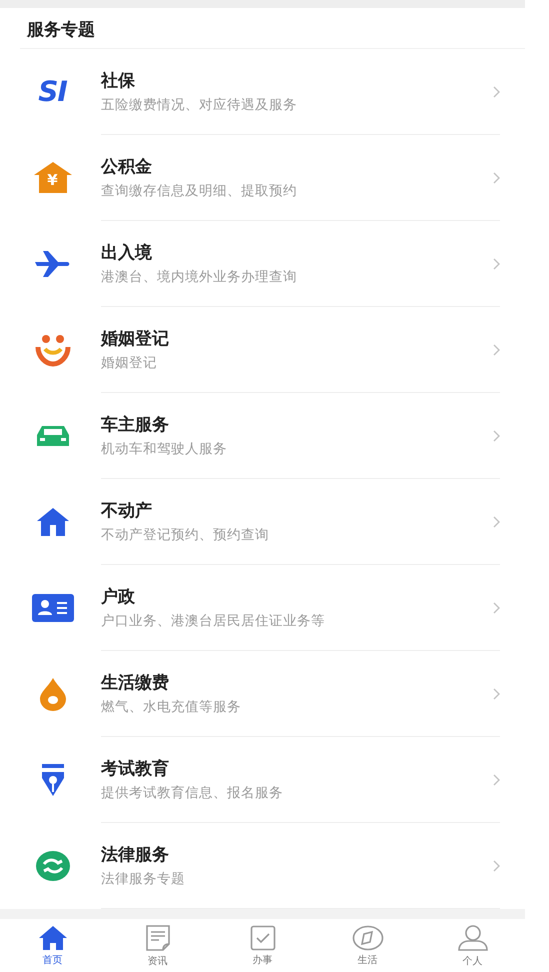 Image resolution: width=549 pixels, height=972 pixels. I want to click on service-description: 港澳台、境内境外业务办理查询, so click(199, 277).